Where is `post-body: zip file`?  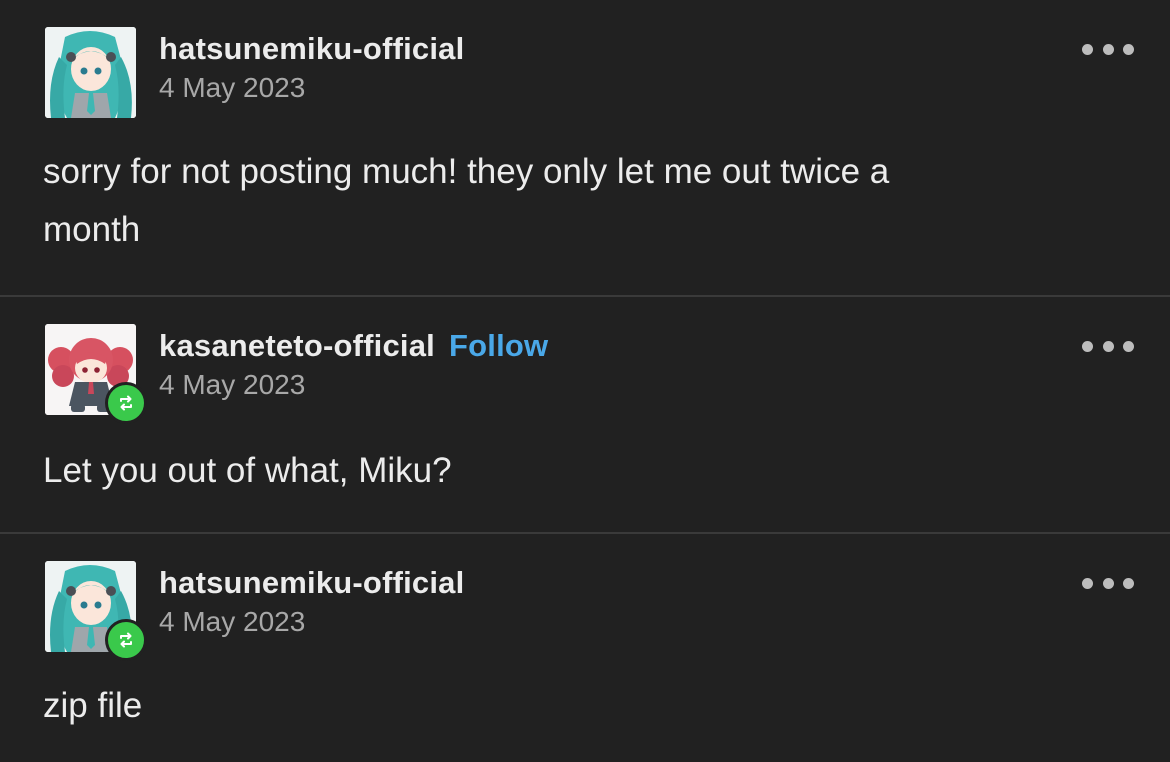 post-body: zip file is located at coordinates (568, 706).